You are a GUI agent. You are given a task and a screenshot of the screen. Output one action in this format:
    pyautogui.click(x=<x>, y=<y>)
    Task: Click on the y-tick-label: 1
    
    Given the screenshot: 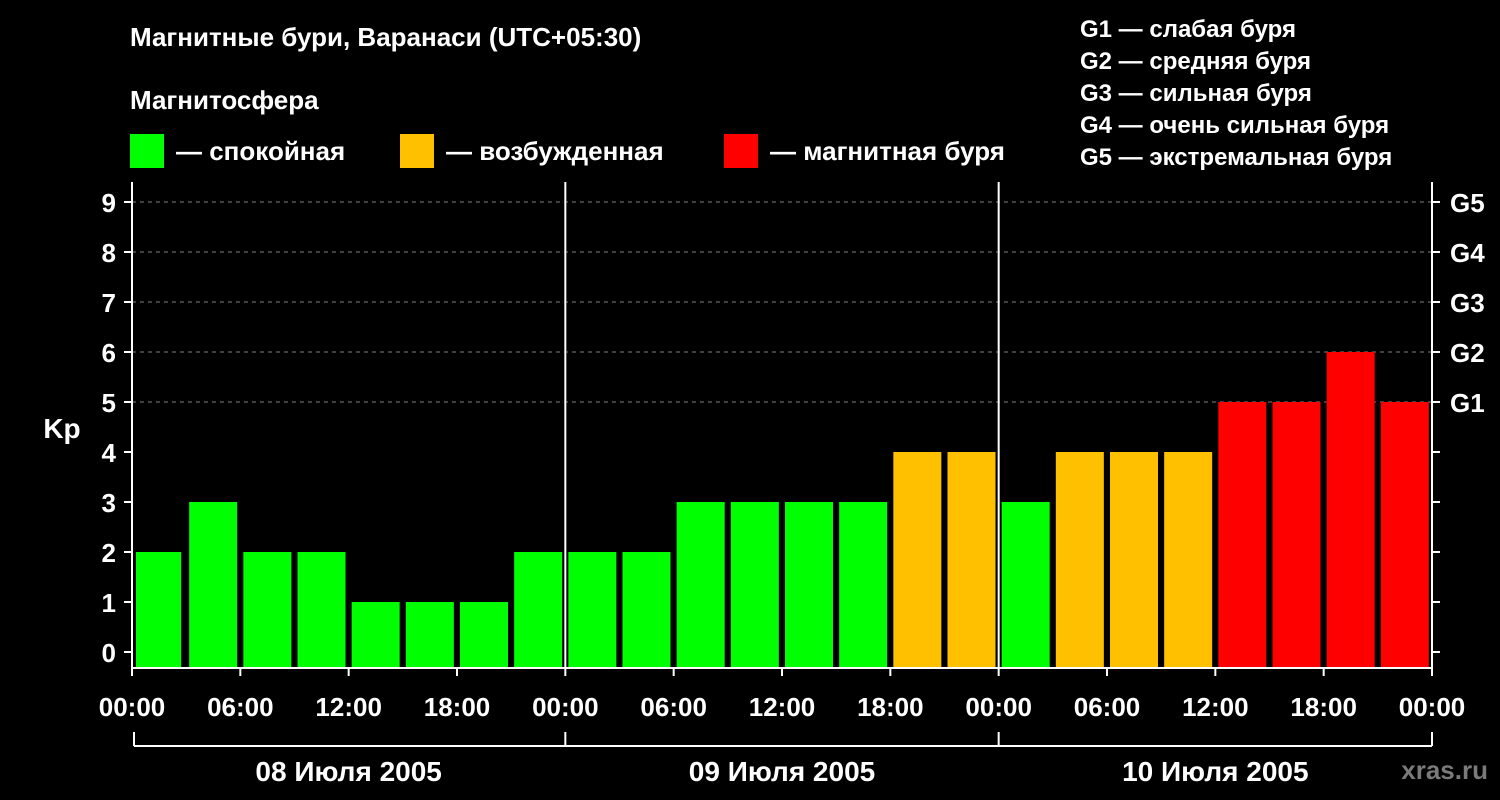 What is the action you would take?
    pyautogui.click(x=109, y=603)
    